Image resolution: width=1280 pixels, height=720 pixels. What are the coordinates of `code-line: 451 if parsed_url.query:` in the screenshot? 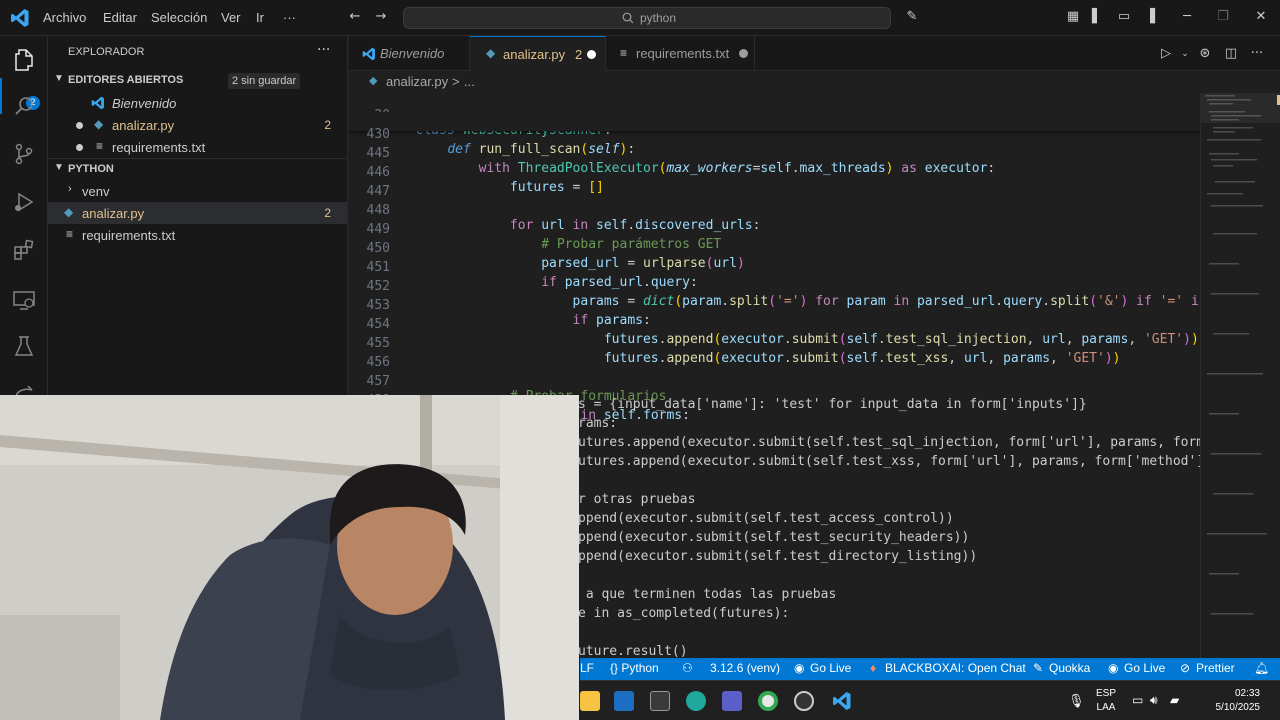 It's located at (532, 275).